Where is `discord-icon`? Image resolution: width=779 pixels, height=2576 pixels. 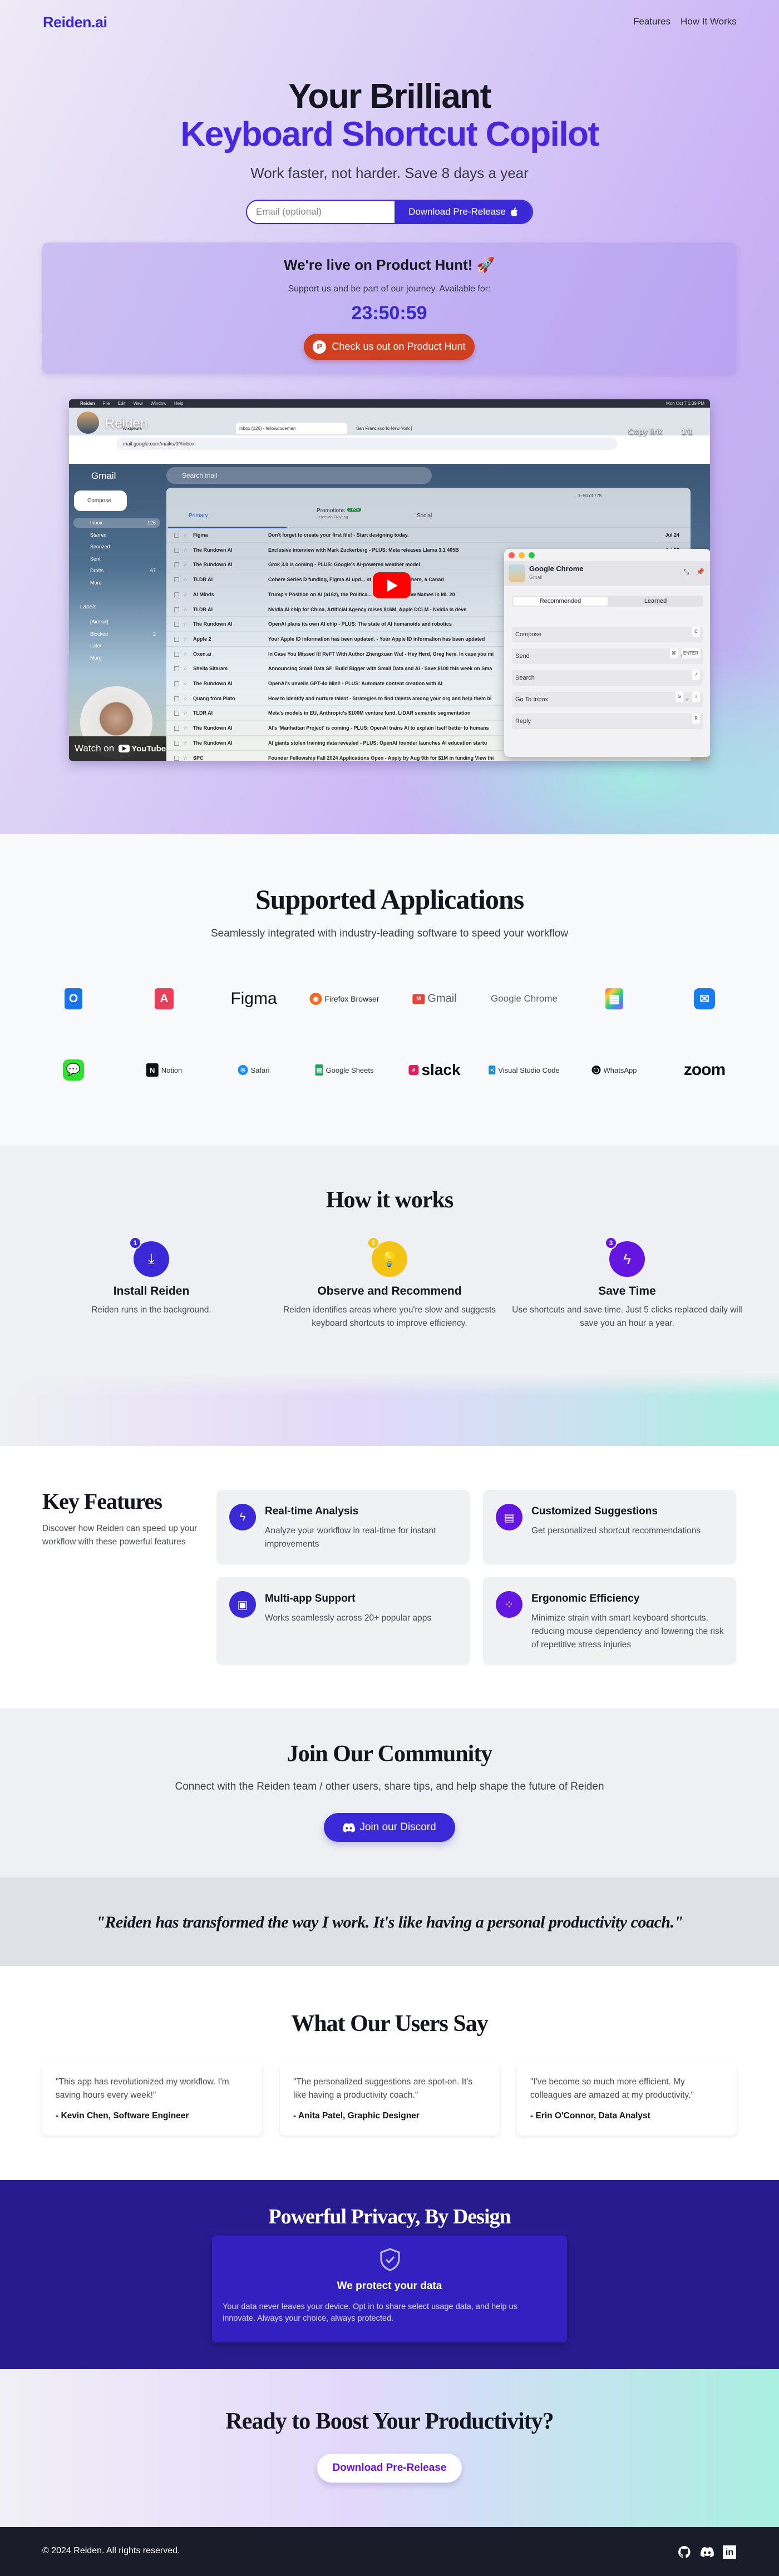
discord-icon is located at coordinates (707, 2552).